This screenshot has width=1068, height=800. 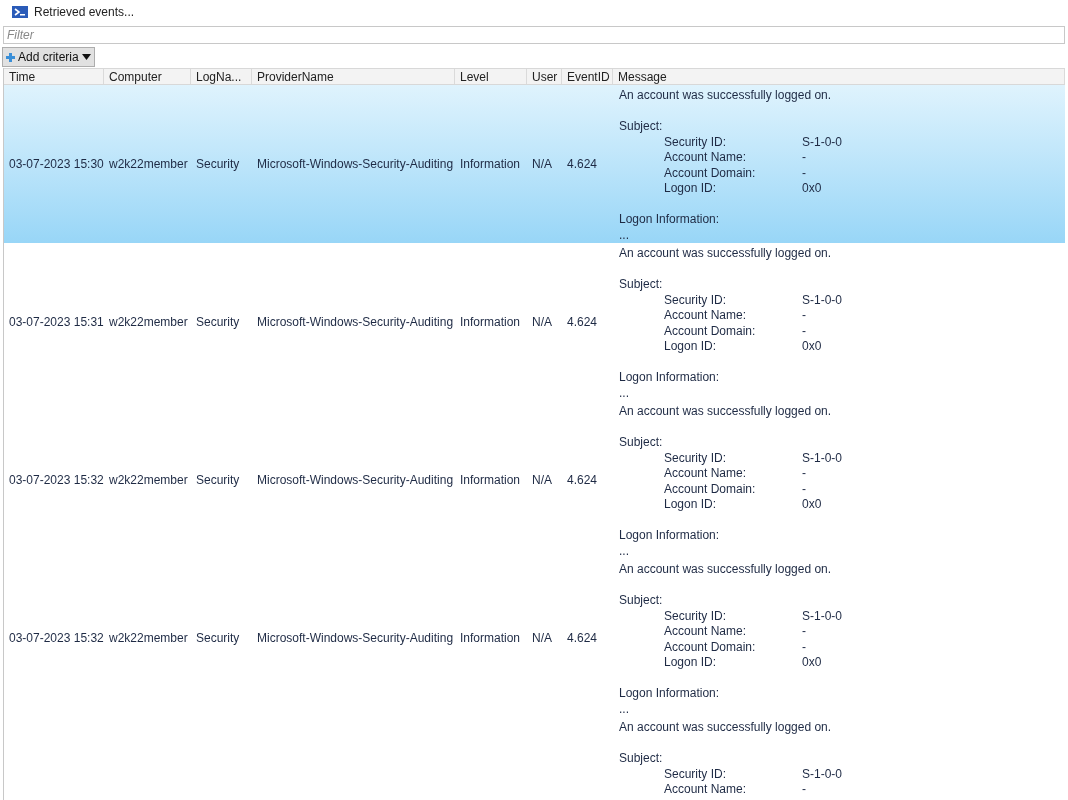 What do you see at coordinates (56, 164) in the screenshot?
I see `table-cell-text: 03-07-2023 15:30` at bounding box center [56, 164].